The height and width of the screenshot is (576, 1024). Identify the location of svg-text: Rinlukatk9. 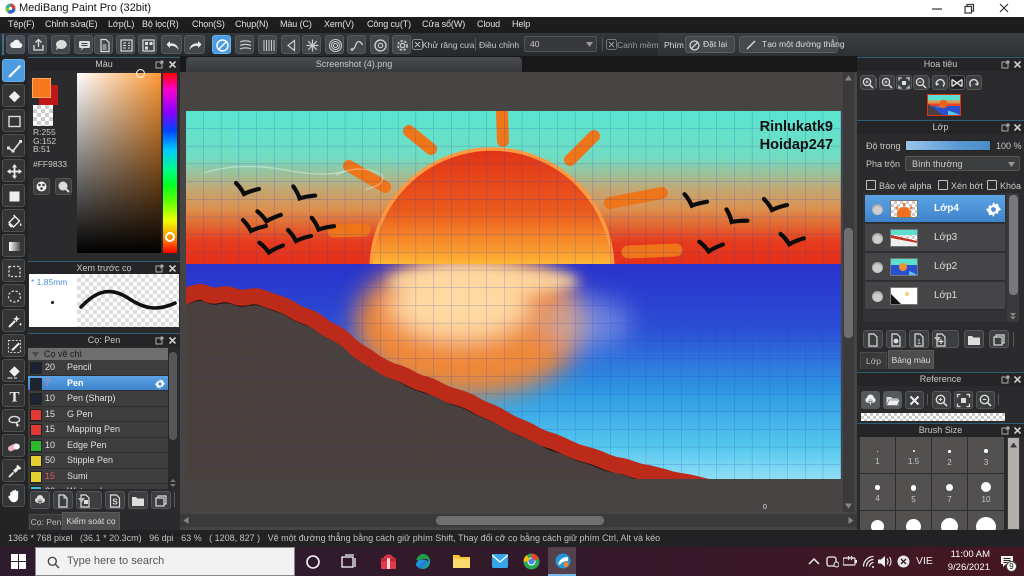
(796, 127).